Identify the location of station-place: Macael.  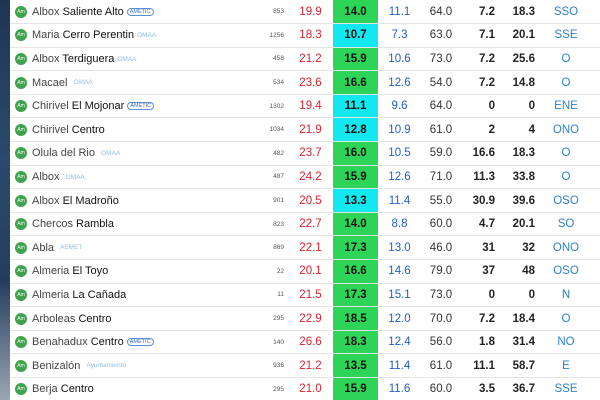
(49, 83).